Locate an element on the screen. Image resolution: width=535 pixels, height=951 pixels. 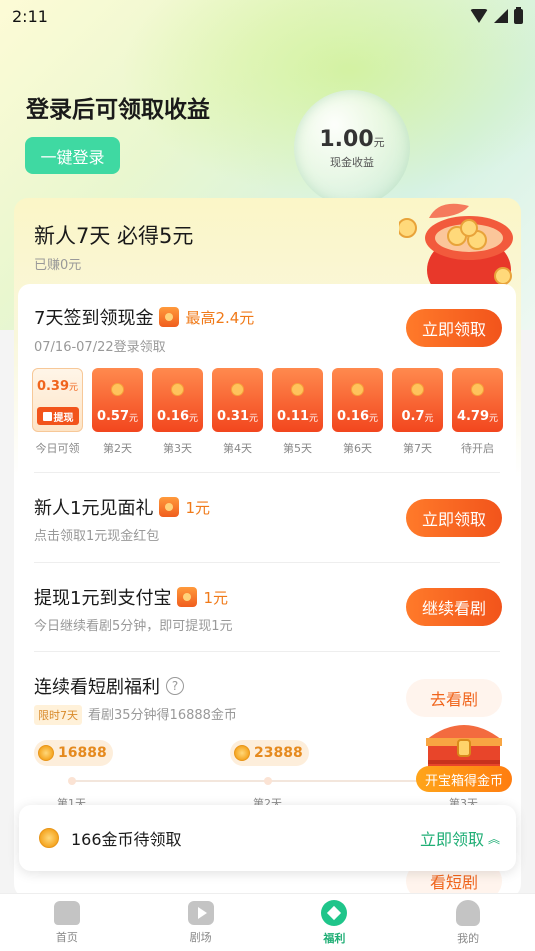
signin-day: 0.31 元 第4天 is located at coordinates (237, 413).